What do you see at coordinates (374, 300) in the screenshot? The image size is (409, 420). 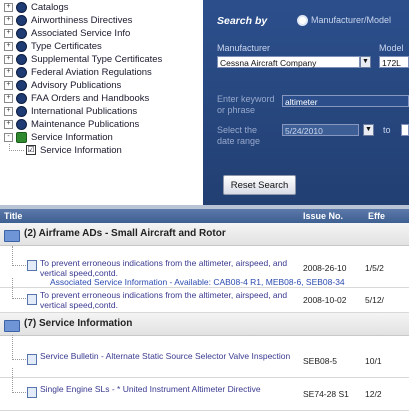 I see `row-effective-date: 5/12/` at bounding box center [374, 300].